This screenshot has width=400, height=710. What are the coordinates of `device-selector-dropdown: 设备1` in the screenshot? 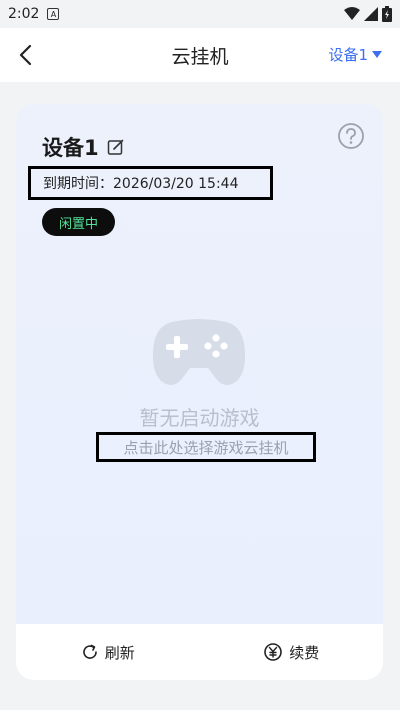 It's located at (355, 54).